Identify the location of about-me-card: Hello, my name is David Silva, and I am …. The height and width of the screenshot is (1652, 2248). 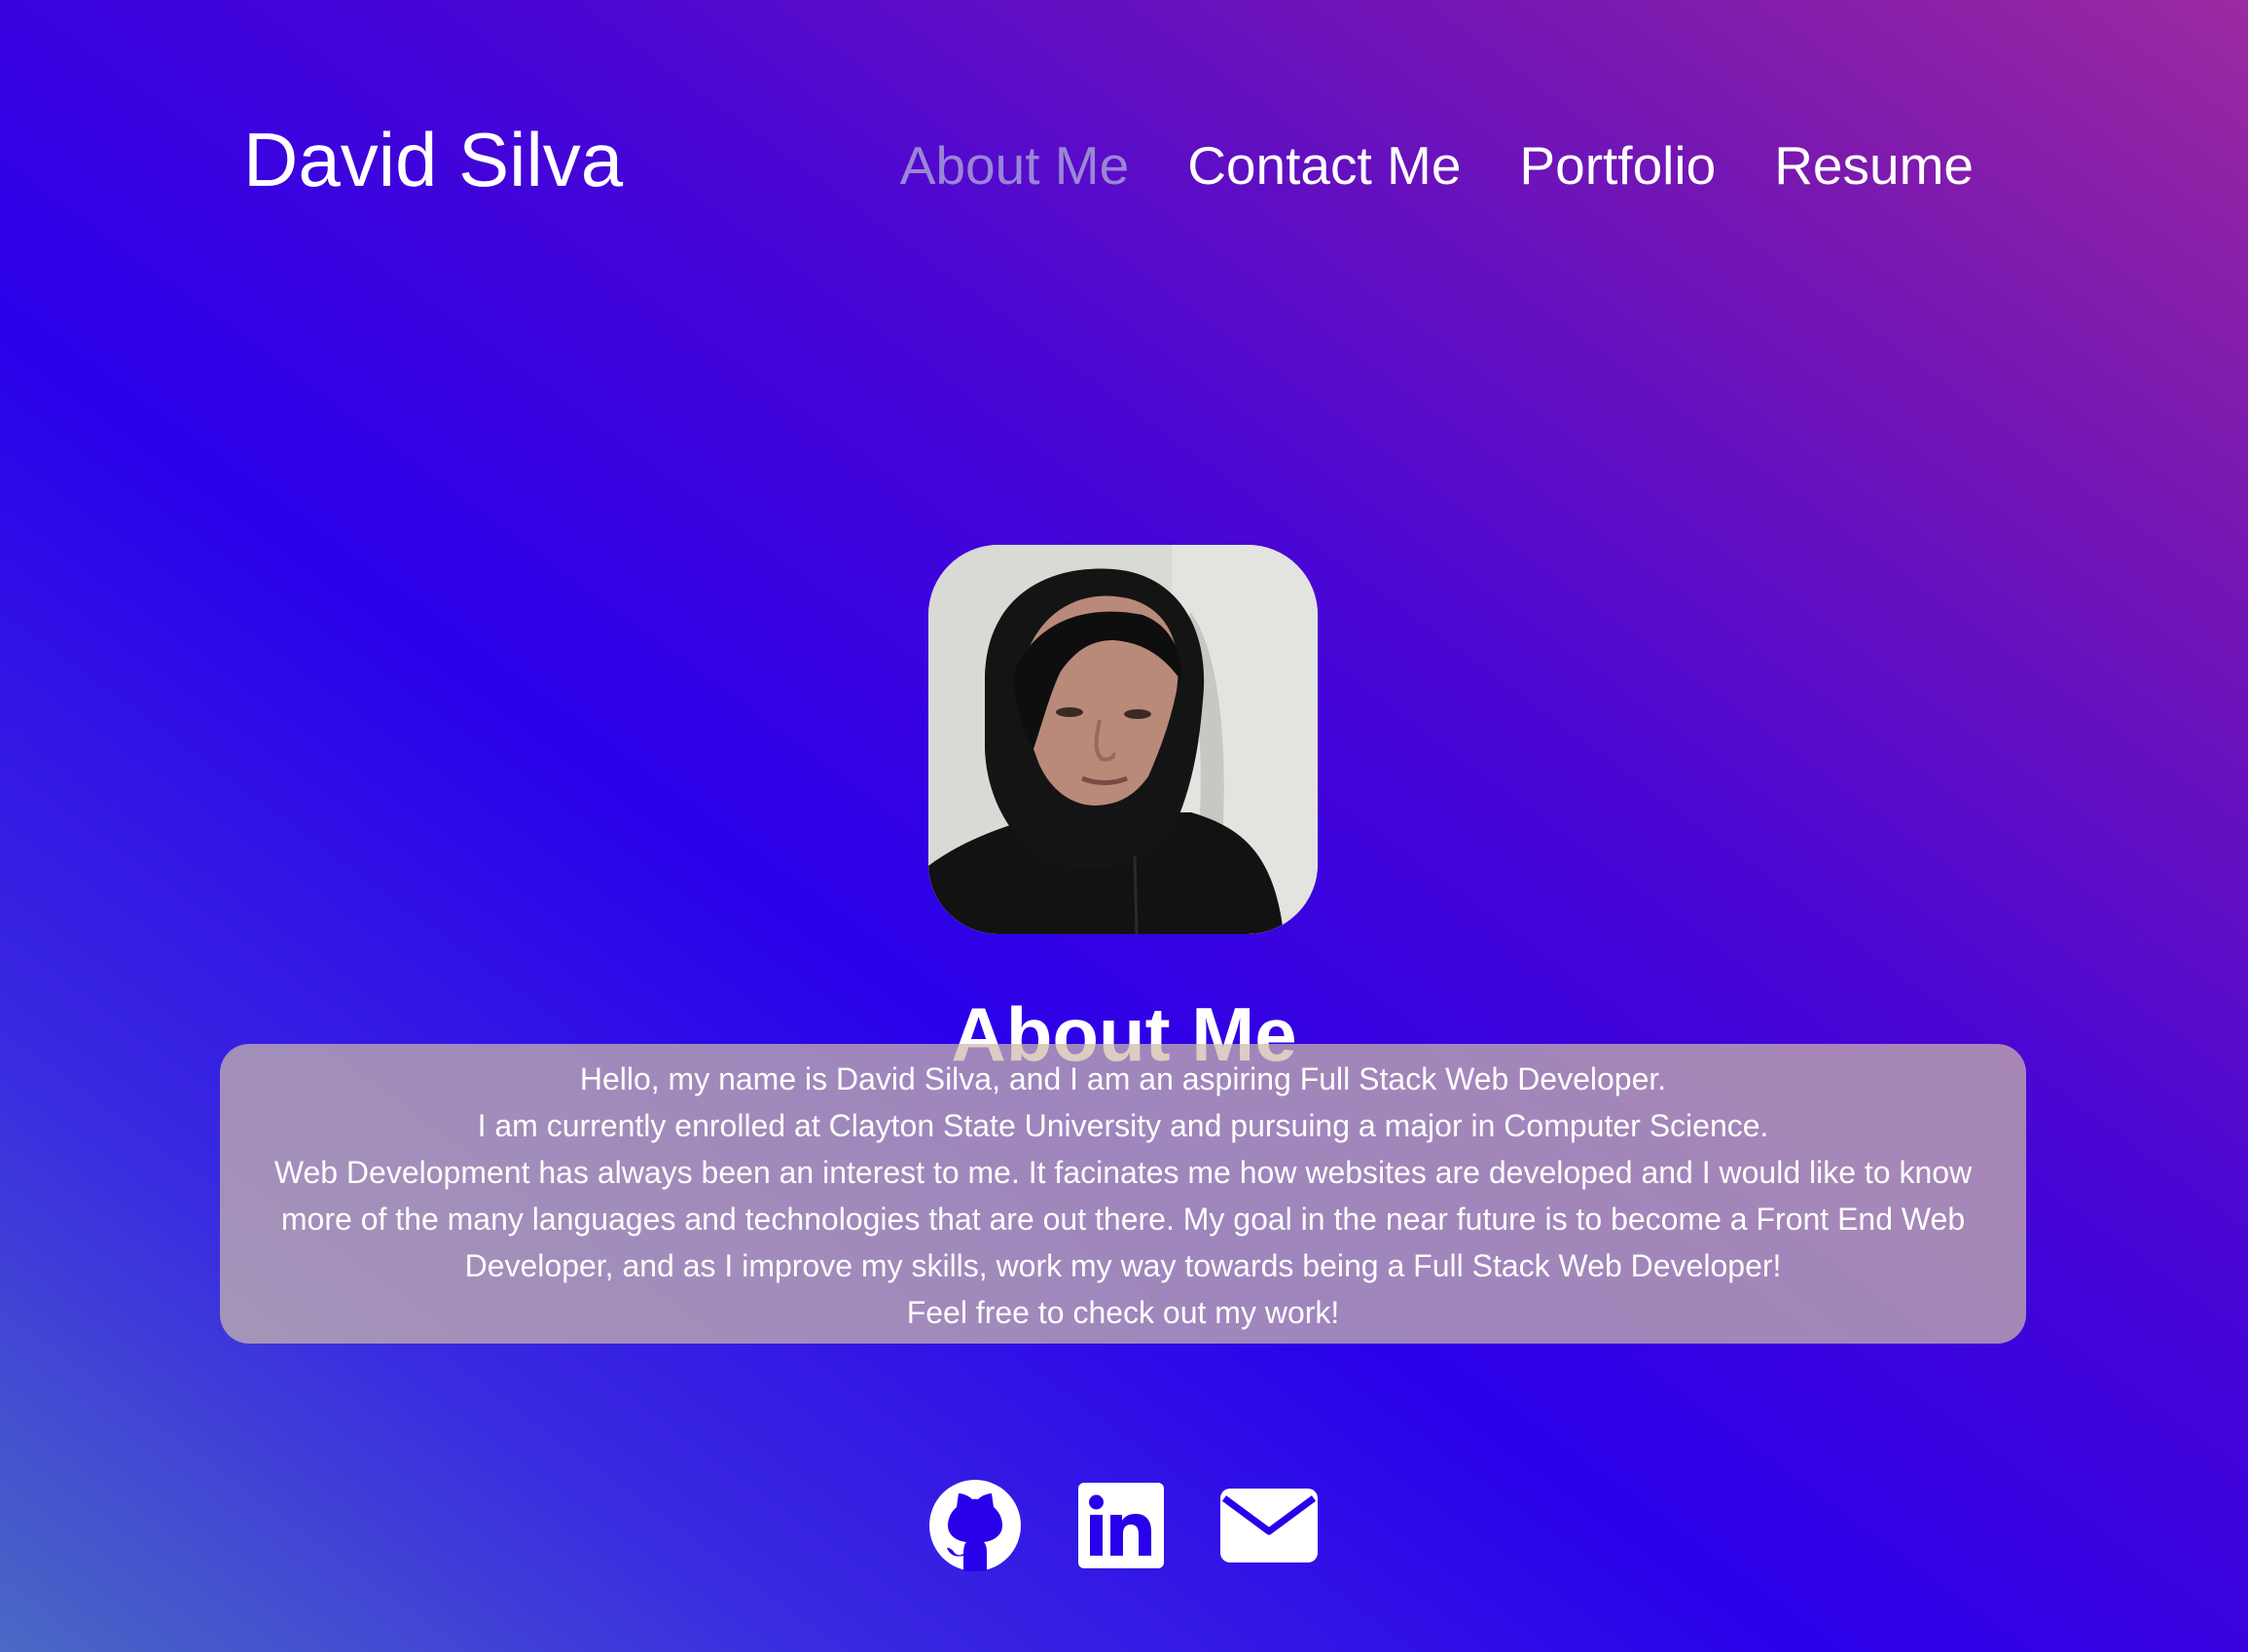
(1123, 1194).